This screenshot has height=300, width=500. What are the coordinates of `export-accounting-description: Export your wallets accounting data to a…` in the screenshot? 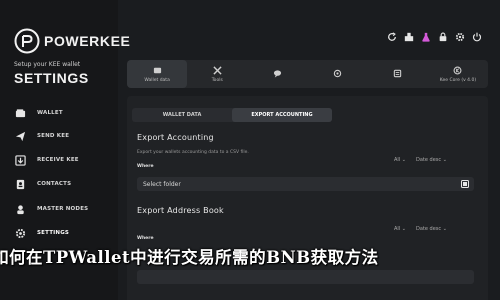 It's located at (193, 152).